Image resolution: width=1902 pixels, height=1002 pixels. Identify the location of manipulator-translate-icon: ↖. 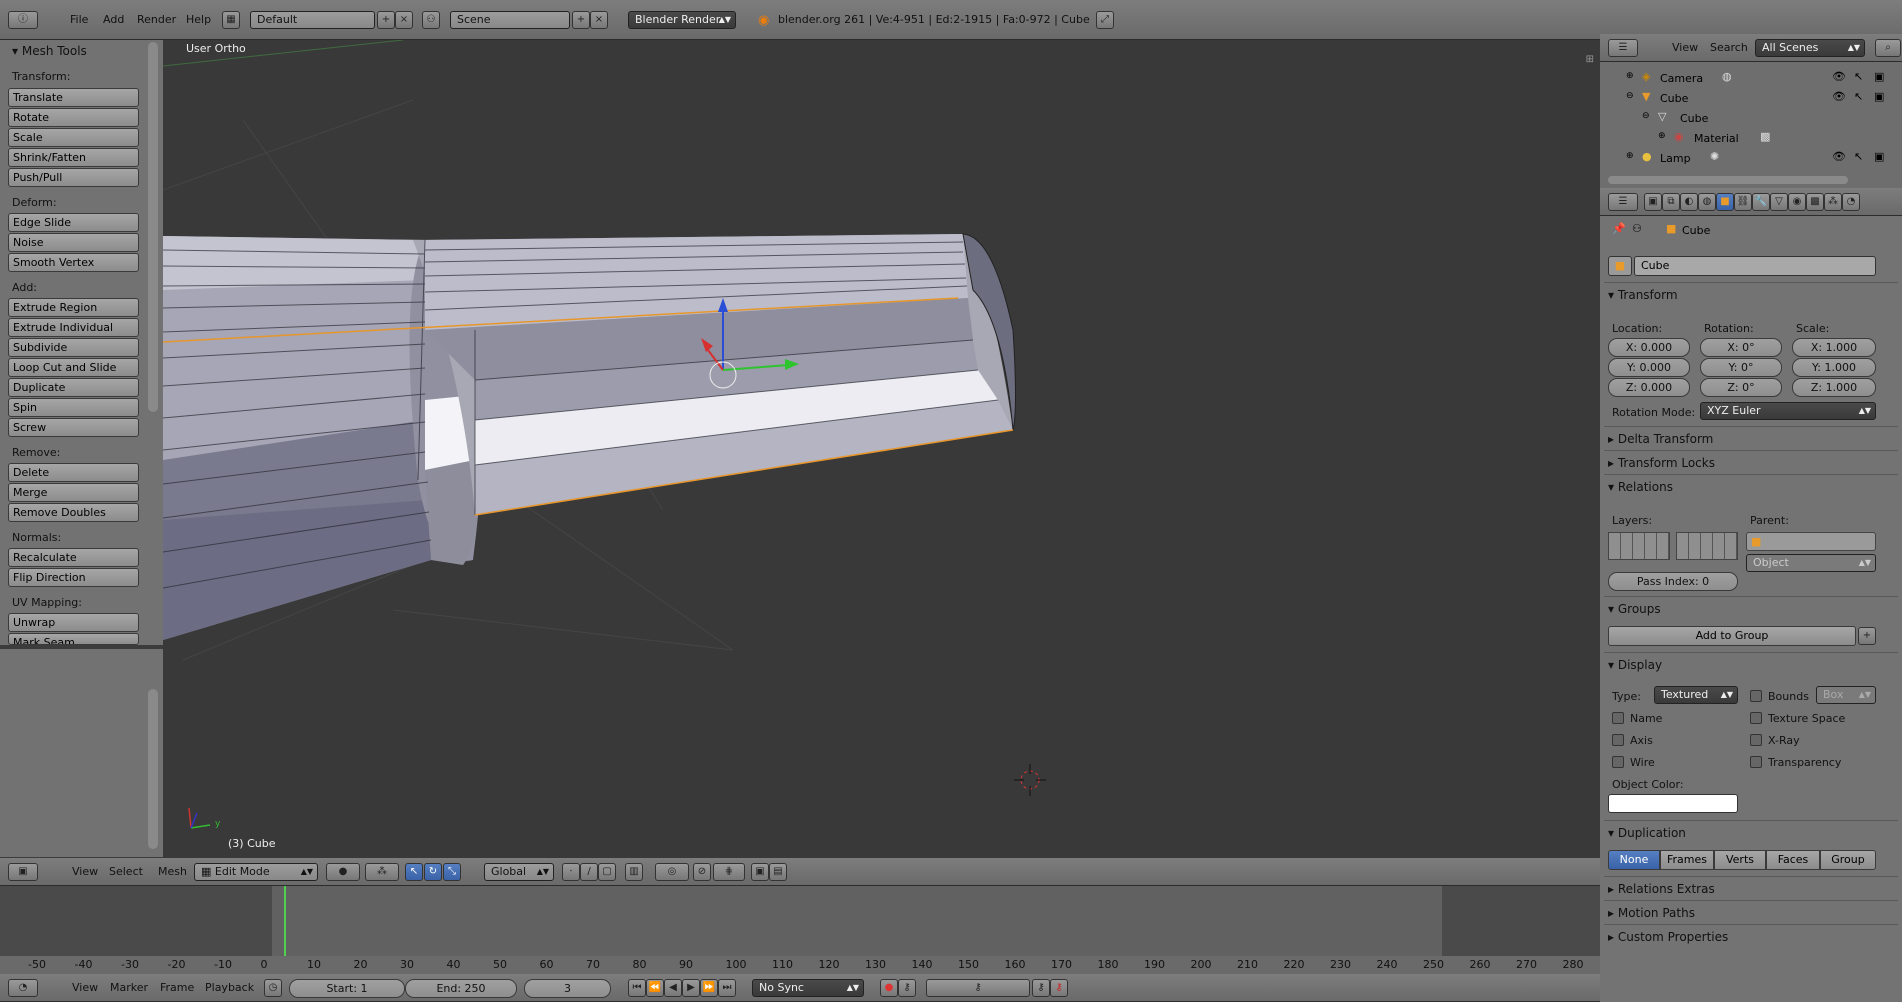
(414, 872).